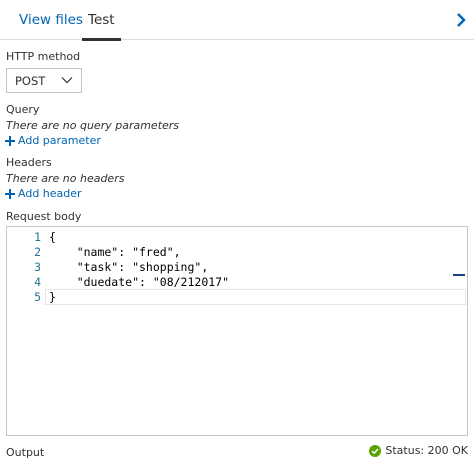  I want to click on line-number: 1, so click(37, 237).